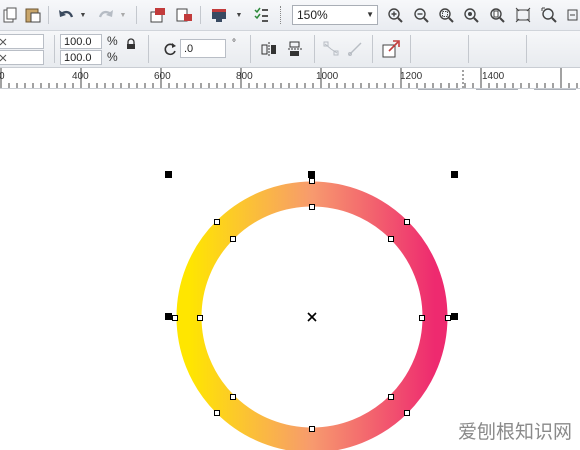 The width and height of the screenshot is (580, 450). Describe the element at coordinates (497, 15) in the screenshot. I see `zoom-to-page-icon` at that location.